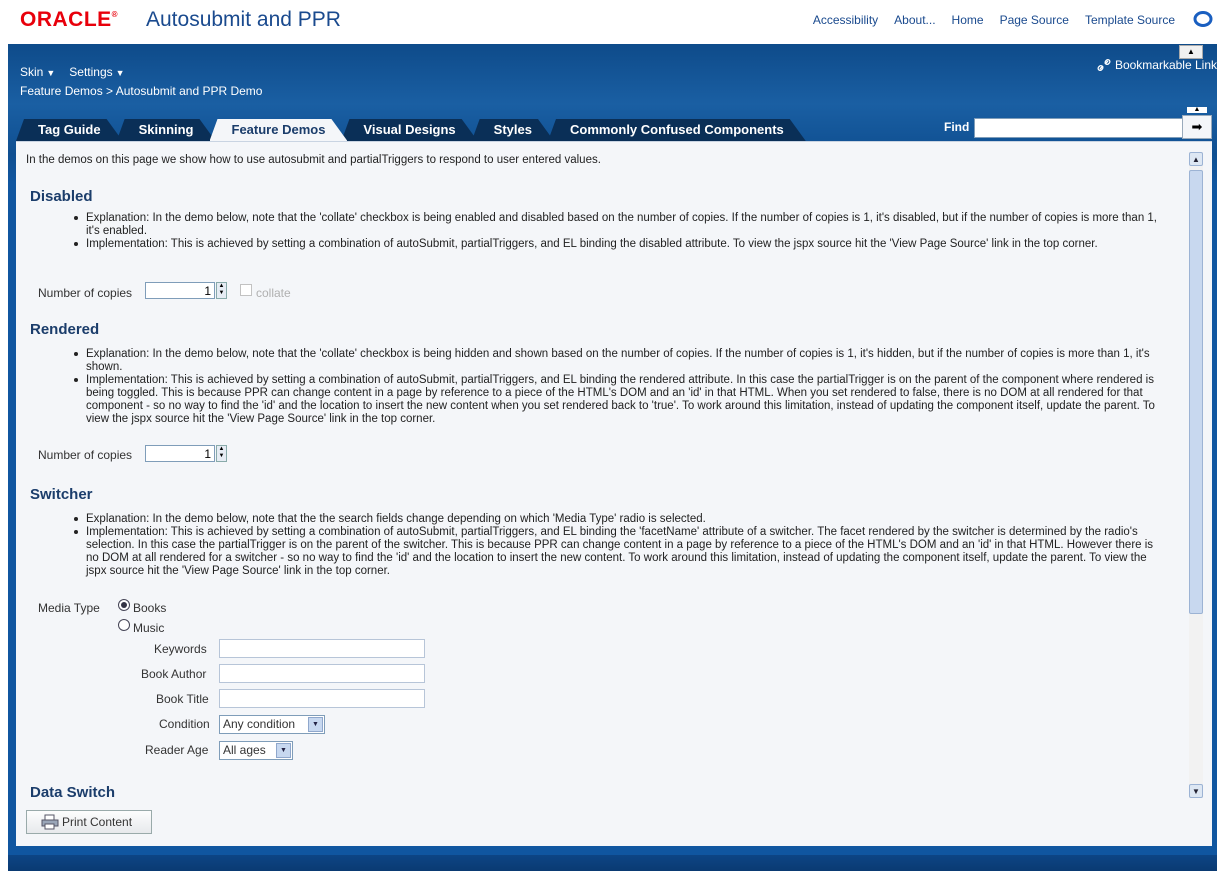  Describe the element at coordinates (149, 628) in the screenshot. I see `music-radio-label: Music` at that location.